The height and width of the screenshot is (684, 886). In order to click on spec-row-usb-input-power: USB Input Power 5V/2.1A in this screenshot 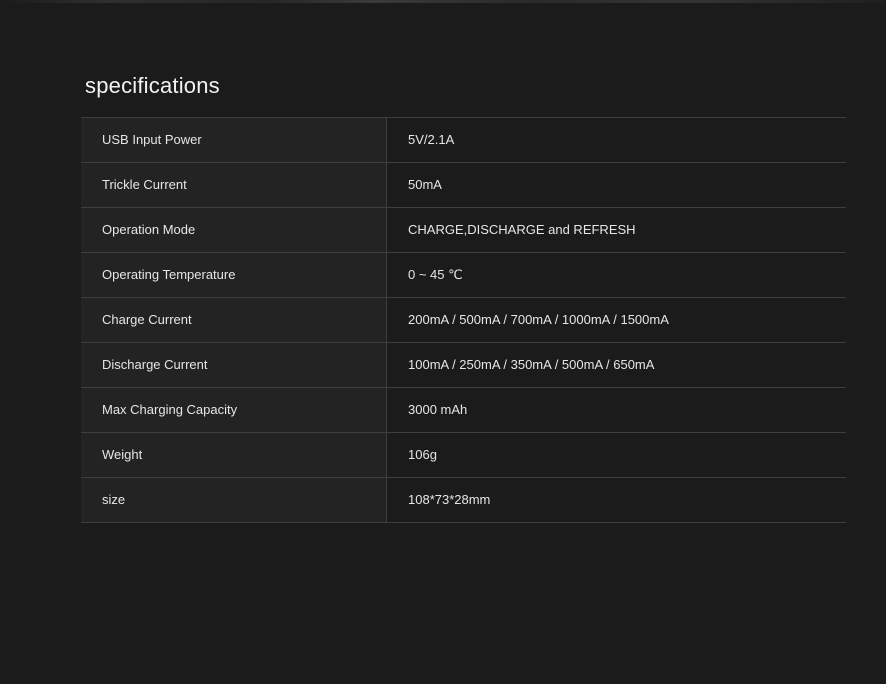, I will do `click(463, 140)`.